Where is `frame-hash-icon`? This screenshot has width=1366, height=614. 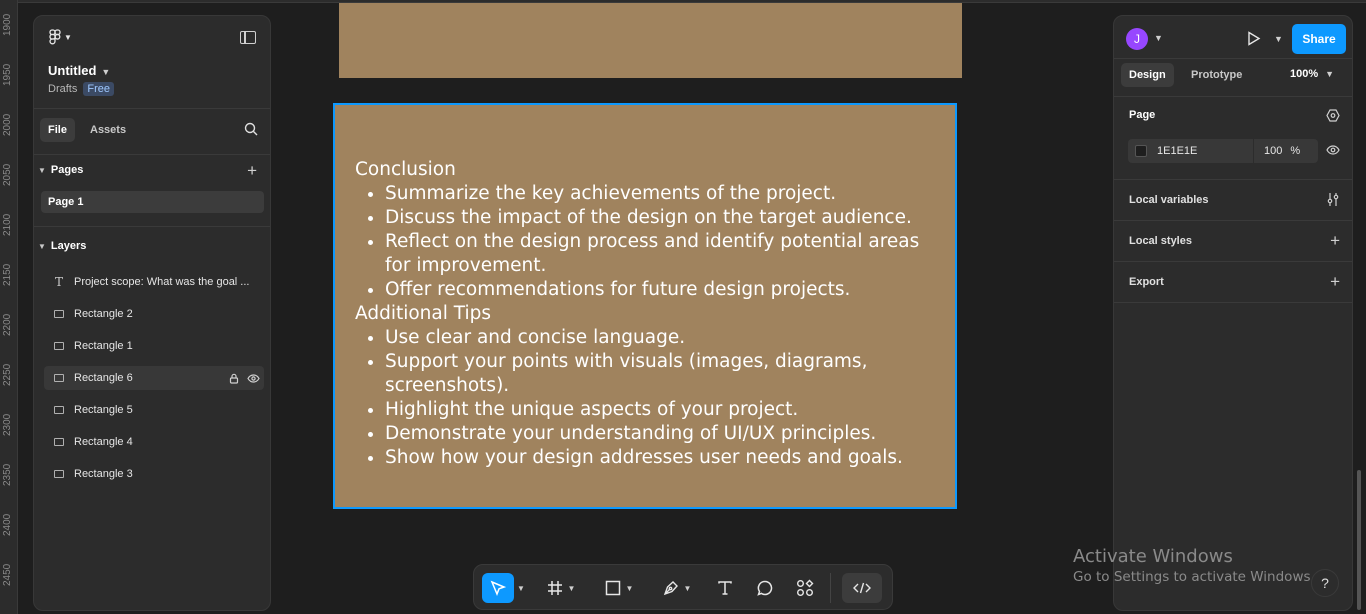 frame-hash-icon is located at coordinates (554, 588).